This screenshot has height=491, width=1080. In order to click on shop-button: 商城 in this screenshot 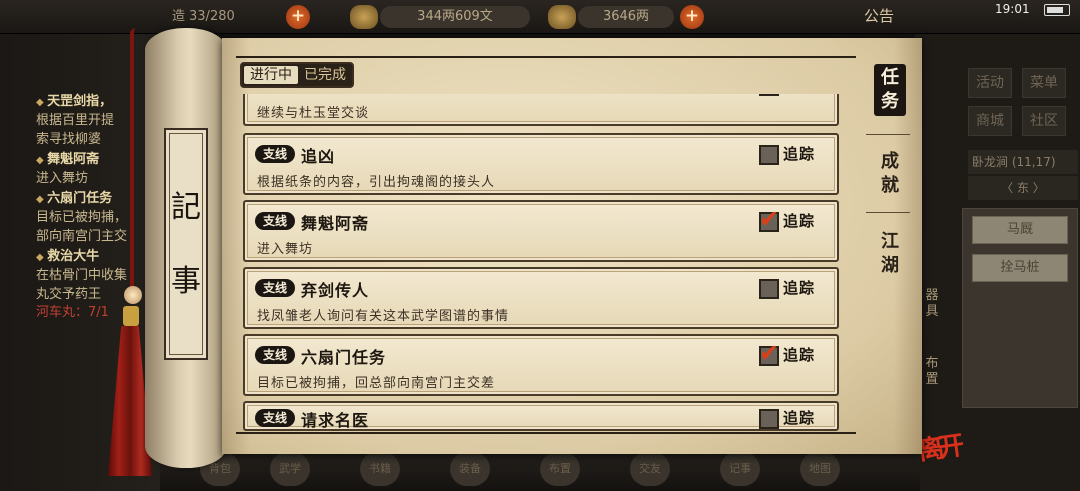, I will do `click(990, 121)`.